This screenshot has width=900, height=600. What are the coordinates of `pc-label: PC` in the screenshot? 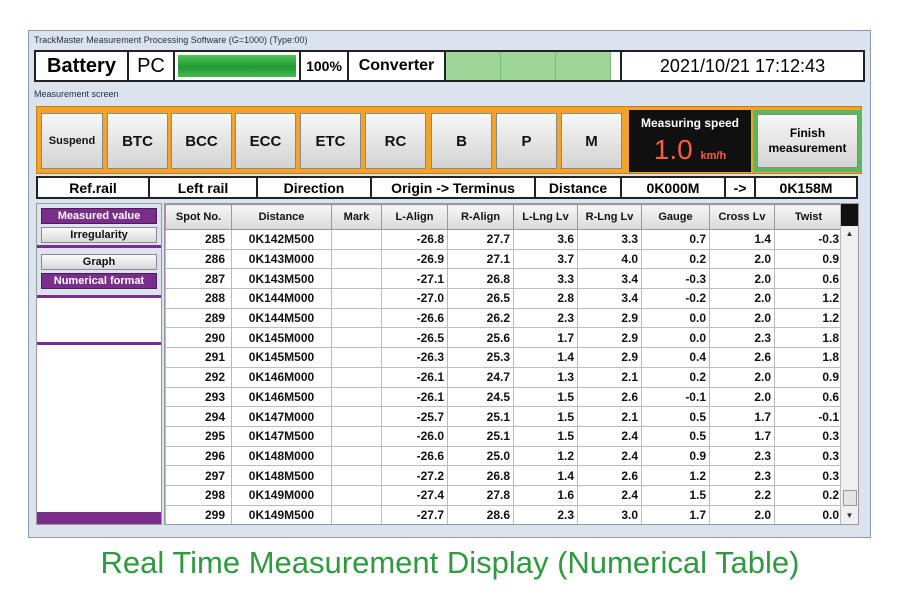 It's located at (152, 66).